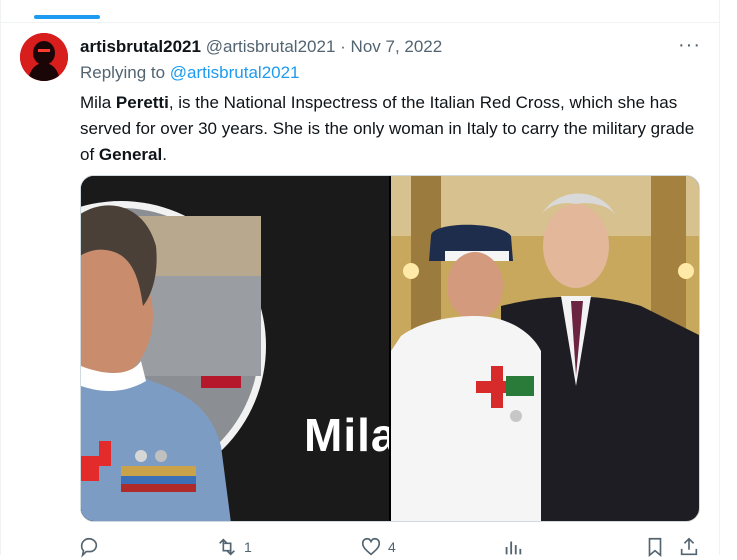 The width and height of the screenshot is (737, 560). Describe the element at coordinates (689, 45) in the screenshot. I see `more-icon: ···` at that location.